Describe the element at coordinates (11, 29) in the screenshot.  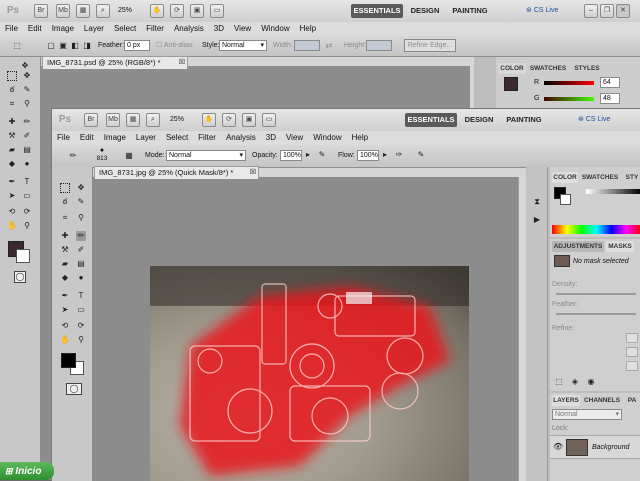
I see `menu-file: File` at that location.